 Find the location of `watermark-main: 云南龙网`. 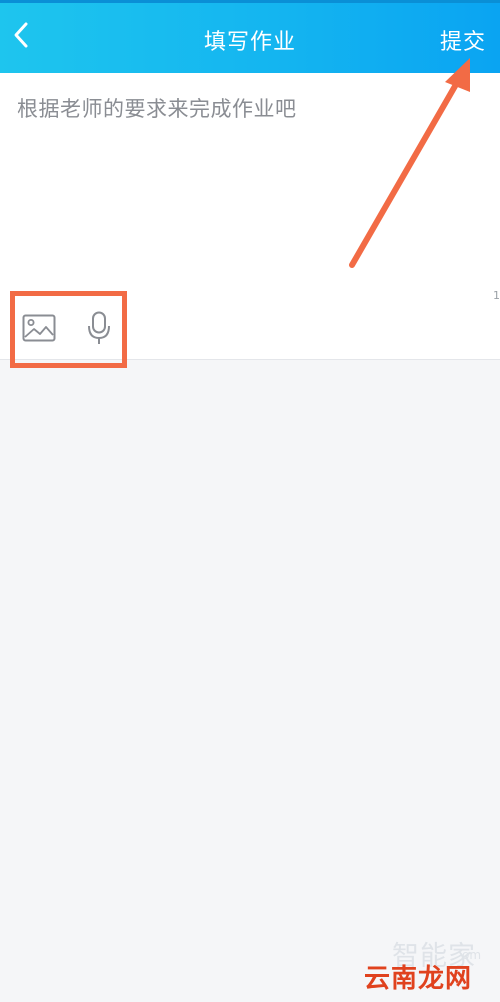

watermark-main: 云南龙网 is located at coordinates (418, 979).